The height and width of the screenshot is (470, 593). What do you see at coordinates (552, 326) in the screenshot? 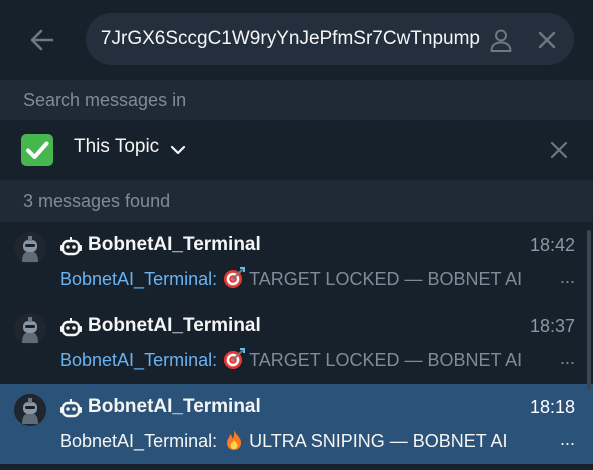
I see `message-time: 18:37` at bounding box center [552, 326].